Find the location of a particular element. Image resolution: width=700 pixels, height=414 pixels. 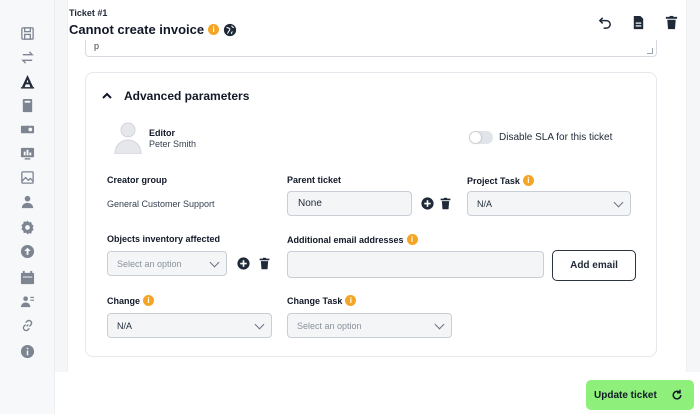

save-icon is located at coordinates (27, 33).